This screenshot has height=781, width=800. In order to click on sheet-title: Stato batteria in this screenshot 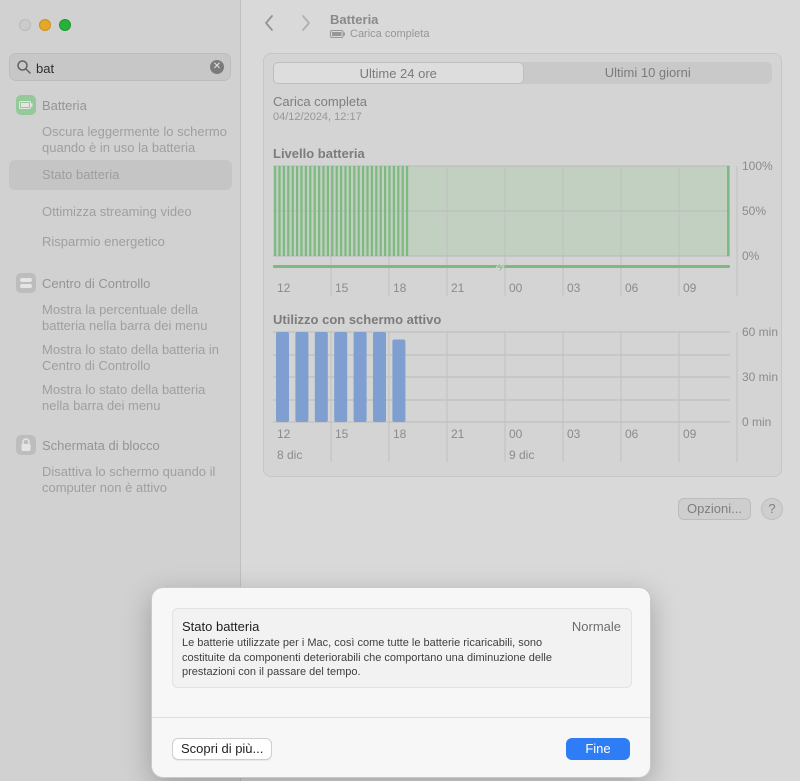, I will do `click(221, 626)`.